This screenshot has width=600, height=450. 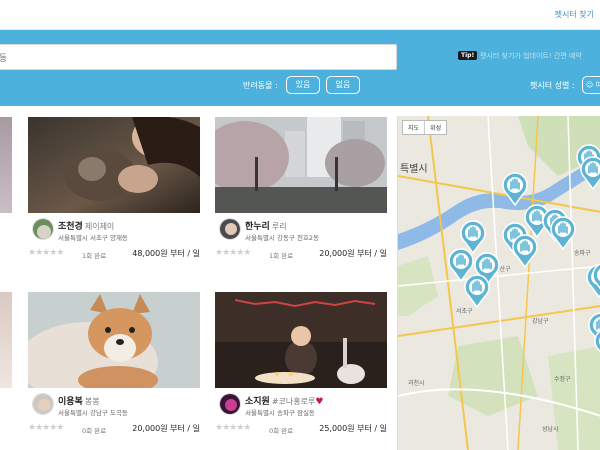 What do you see at coordinates (70, 402) in the screenshot?
I see `sitter-name: 이용복` at bounding box center [70, 402].